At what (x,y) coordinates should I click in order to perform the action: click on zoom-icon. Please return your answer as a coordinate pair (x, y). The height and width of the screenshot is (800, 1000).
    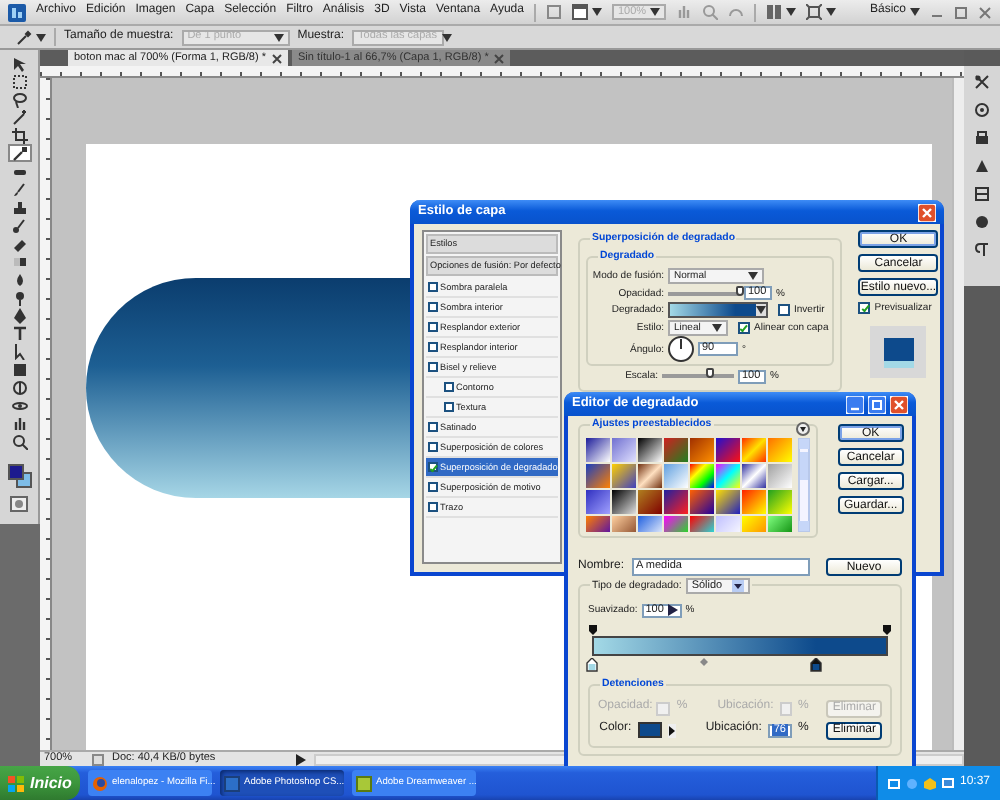
    Looking at the image, I should click on (19, 441).